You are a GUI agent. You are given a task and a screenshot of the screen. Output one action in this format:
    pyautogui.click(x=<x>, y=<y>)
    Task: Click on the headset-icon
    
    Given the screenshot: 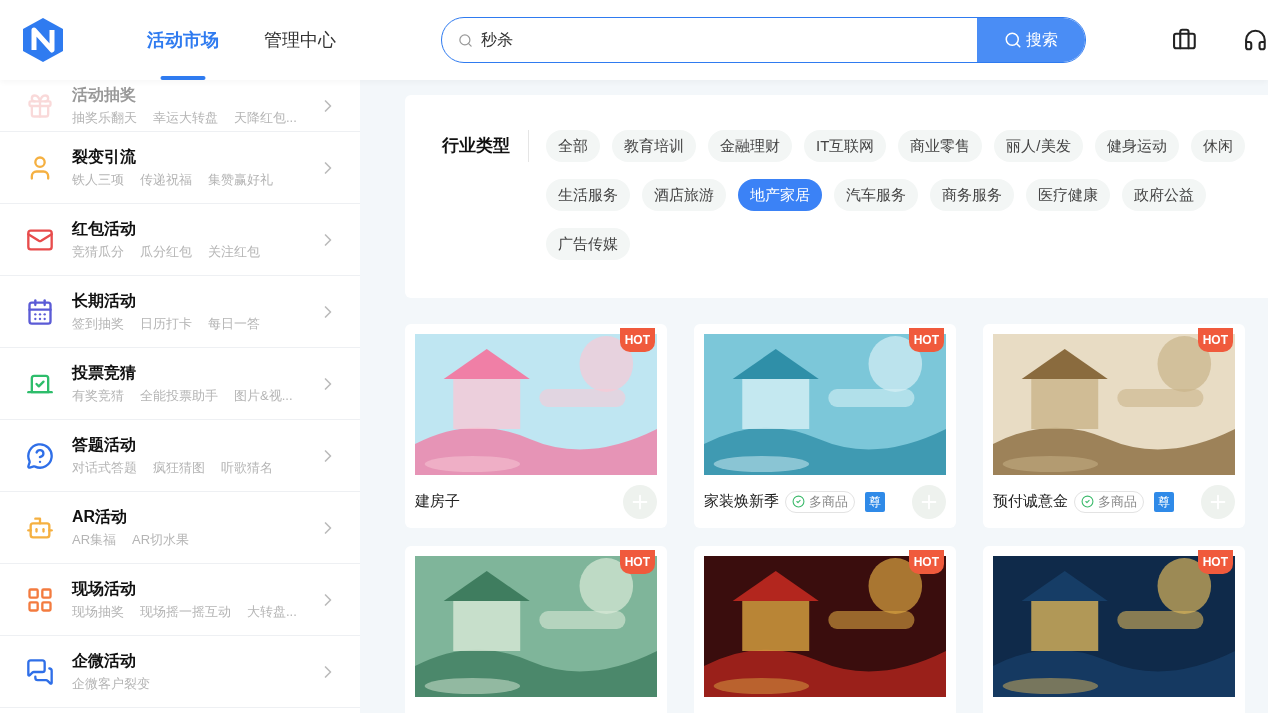 What is the action you would take?
    pyautogui.click(x=1255, y=40)
    